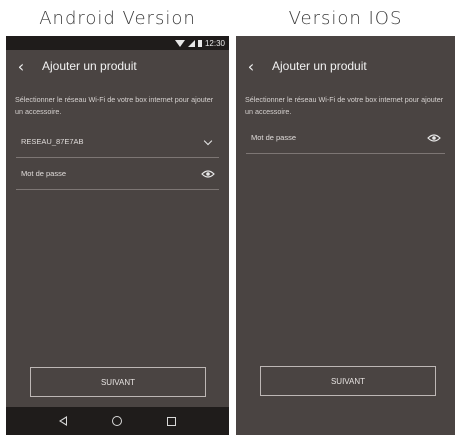 This screenshot has width=455, height=435. Describe the element at coordinates (117, 142) in the screenshot. I see `network-select: RESEAU_87E7AB` at that location.